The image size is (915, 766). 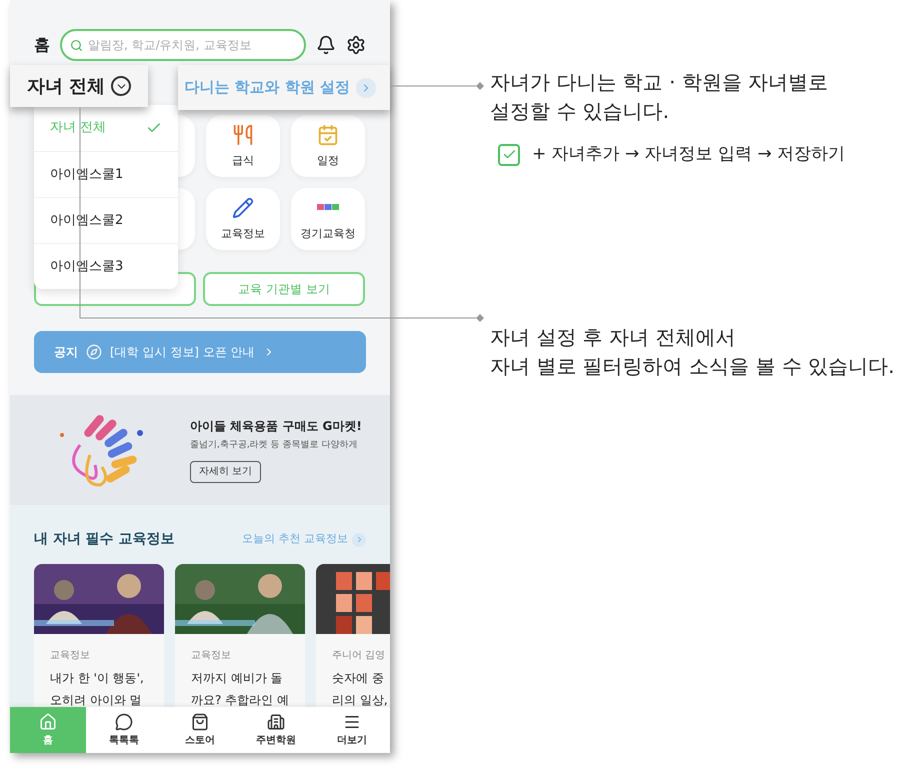 What do you see at coordinates (359, 656) in the screenshot?
I see `card-category: 주니어 김영` at bounding box center [359, 656].